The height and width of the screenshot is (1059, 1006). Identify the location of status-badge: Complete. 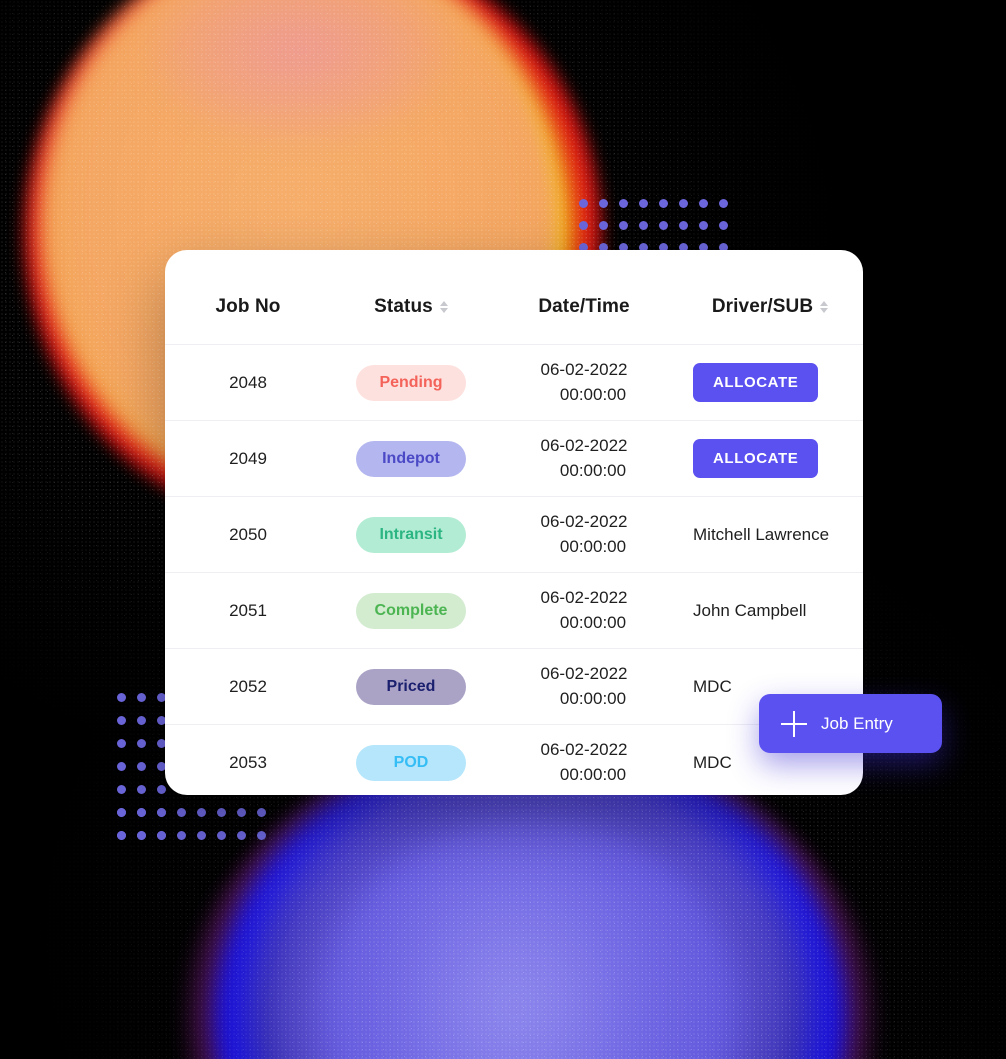
(411, 610).